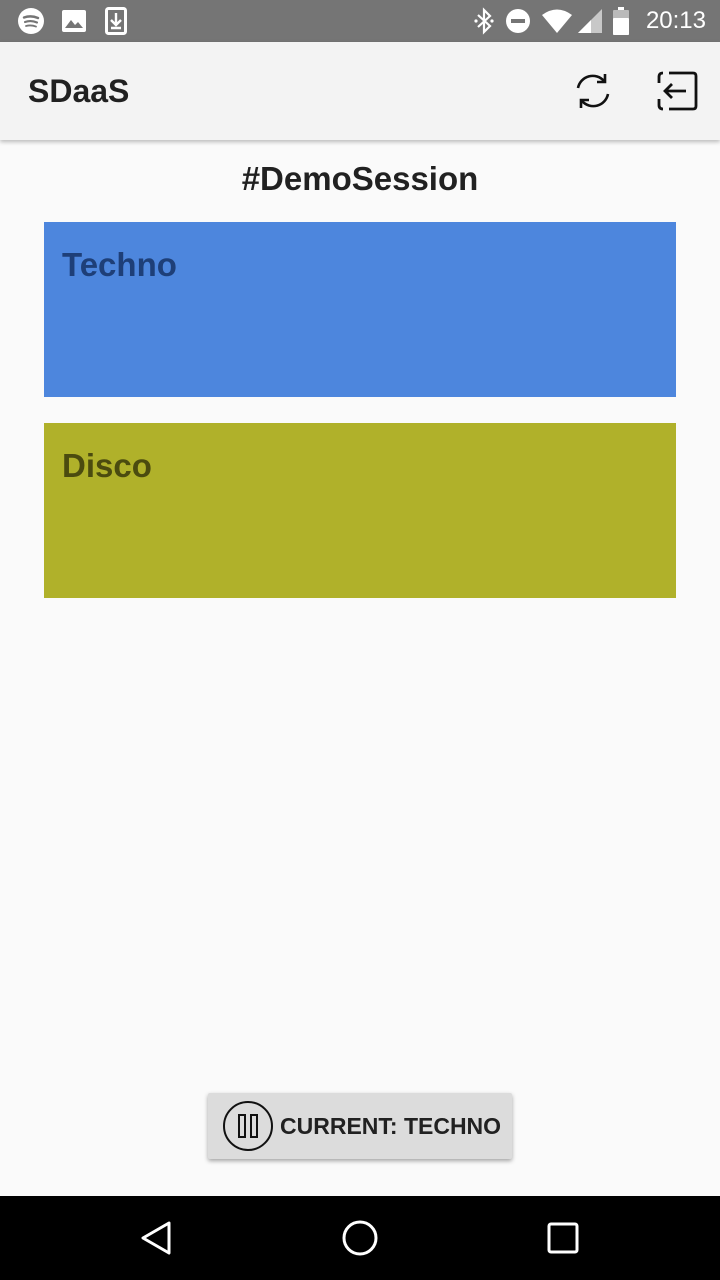  I want to click on current-genre-button: CURRENT: TECHNO, so click(360, 1126).